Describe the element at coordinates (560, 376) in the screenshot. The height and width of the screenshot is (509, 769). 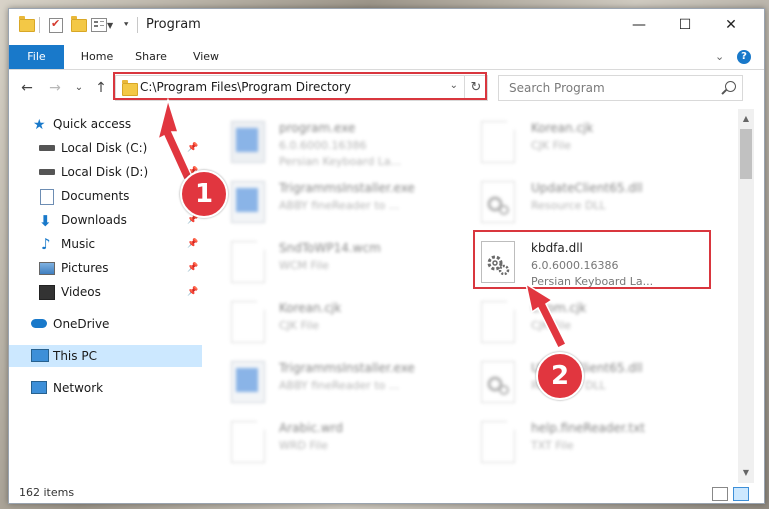
I see `step-badge-2: 2` at that location.